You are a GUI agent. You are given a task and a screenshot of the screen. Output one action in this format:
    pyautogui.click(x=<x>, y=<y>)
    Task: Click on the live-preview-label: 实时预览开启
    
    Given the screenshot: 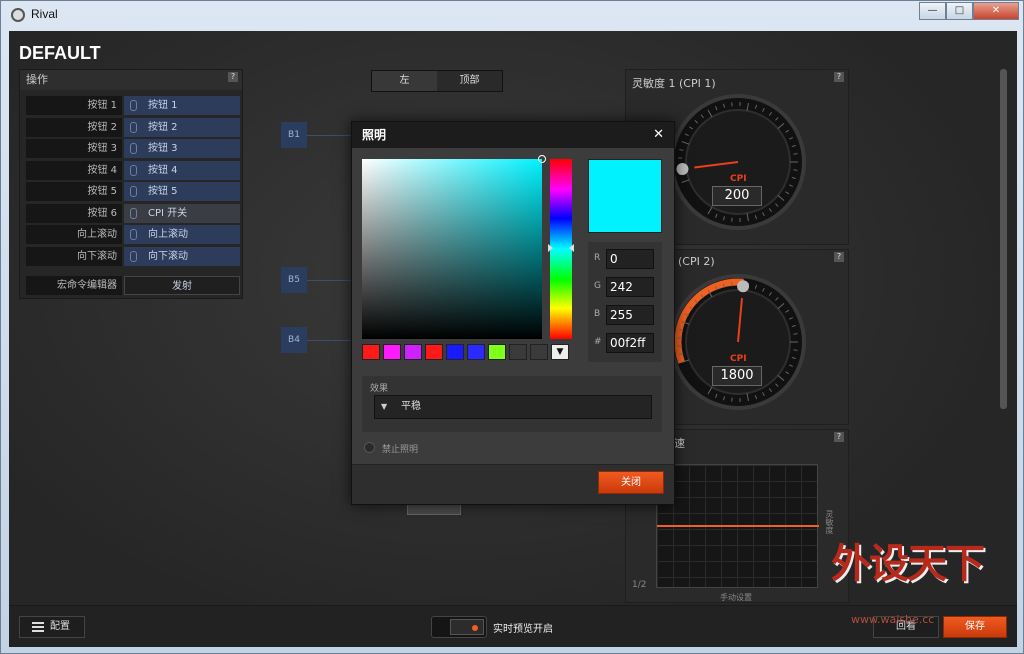 What is the action you would take?
    pyautogui.click(x=523, y=629)
    